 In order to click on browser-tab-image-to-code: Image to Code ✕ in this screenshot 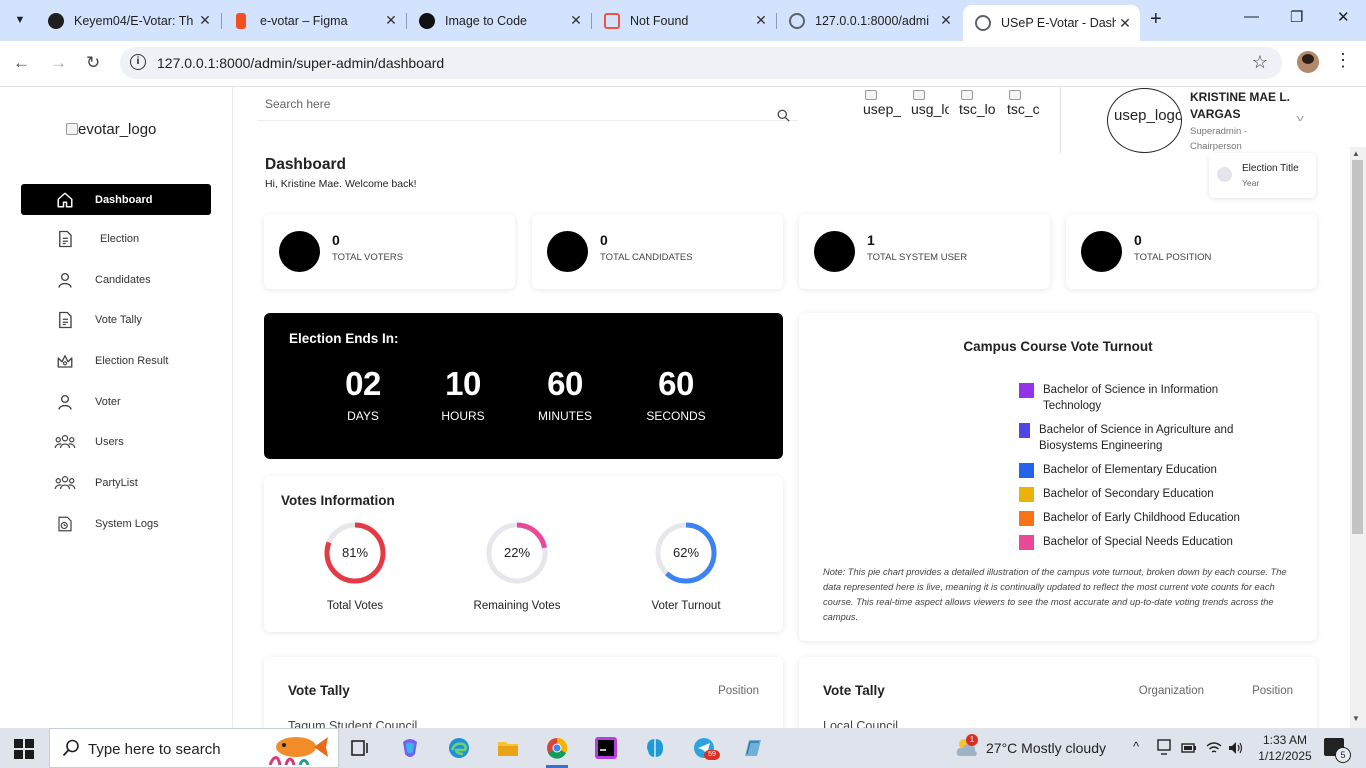, I will do `click(499, 20)`.